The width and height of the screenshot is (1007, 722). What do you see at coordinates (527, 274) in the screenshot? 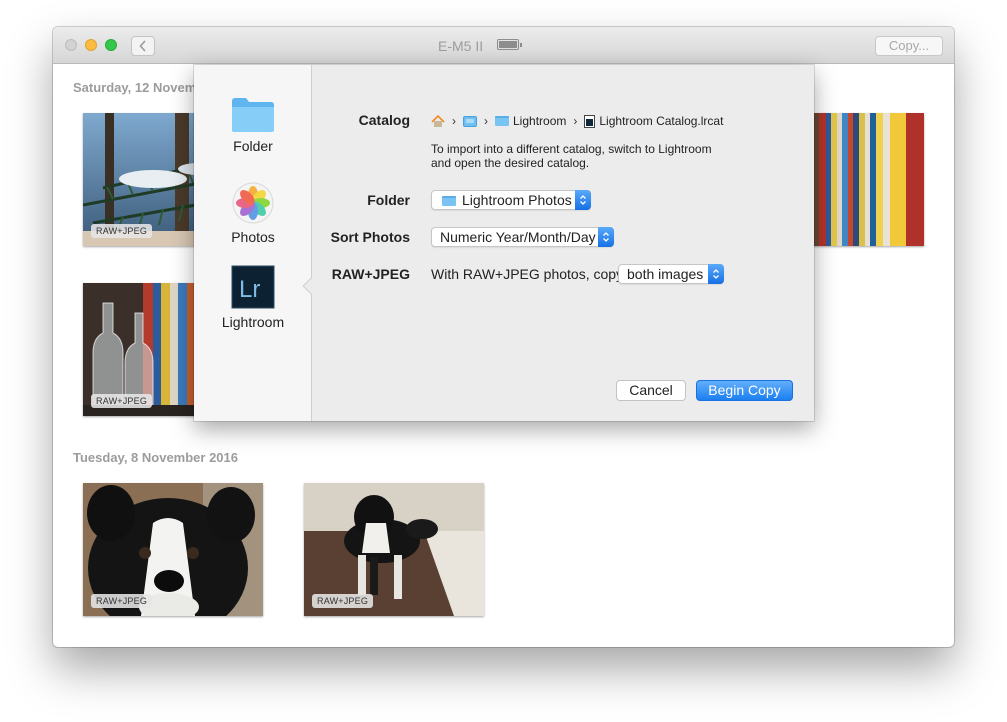
I see `raw-jpeg-prefix: With RAW+JPEG photos, copy` at bounding box center [527, 274].